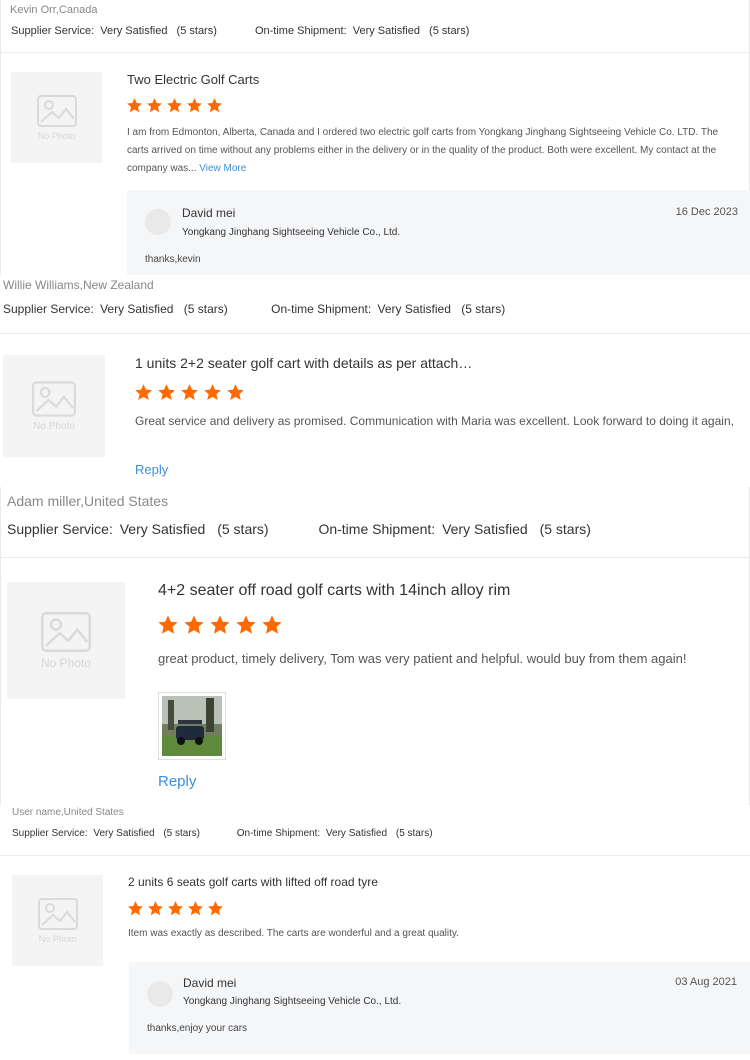  What do you see at coordinates (68, 812) in the screenshot?
I see `reviewer-name: User name,United States` at bounding box center [68, 812].